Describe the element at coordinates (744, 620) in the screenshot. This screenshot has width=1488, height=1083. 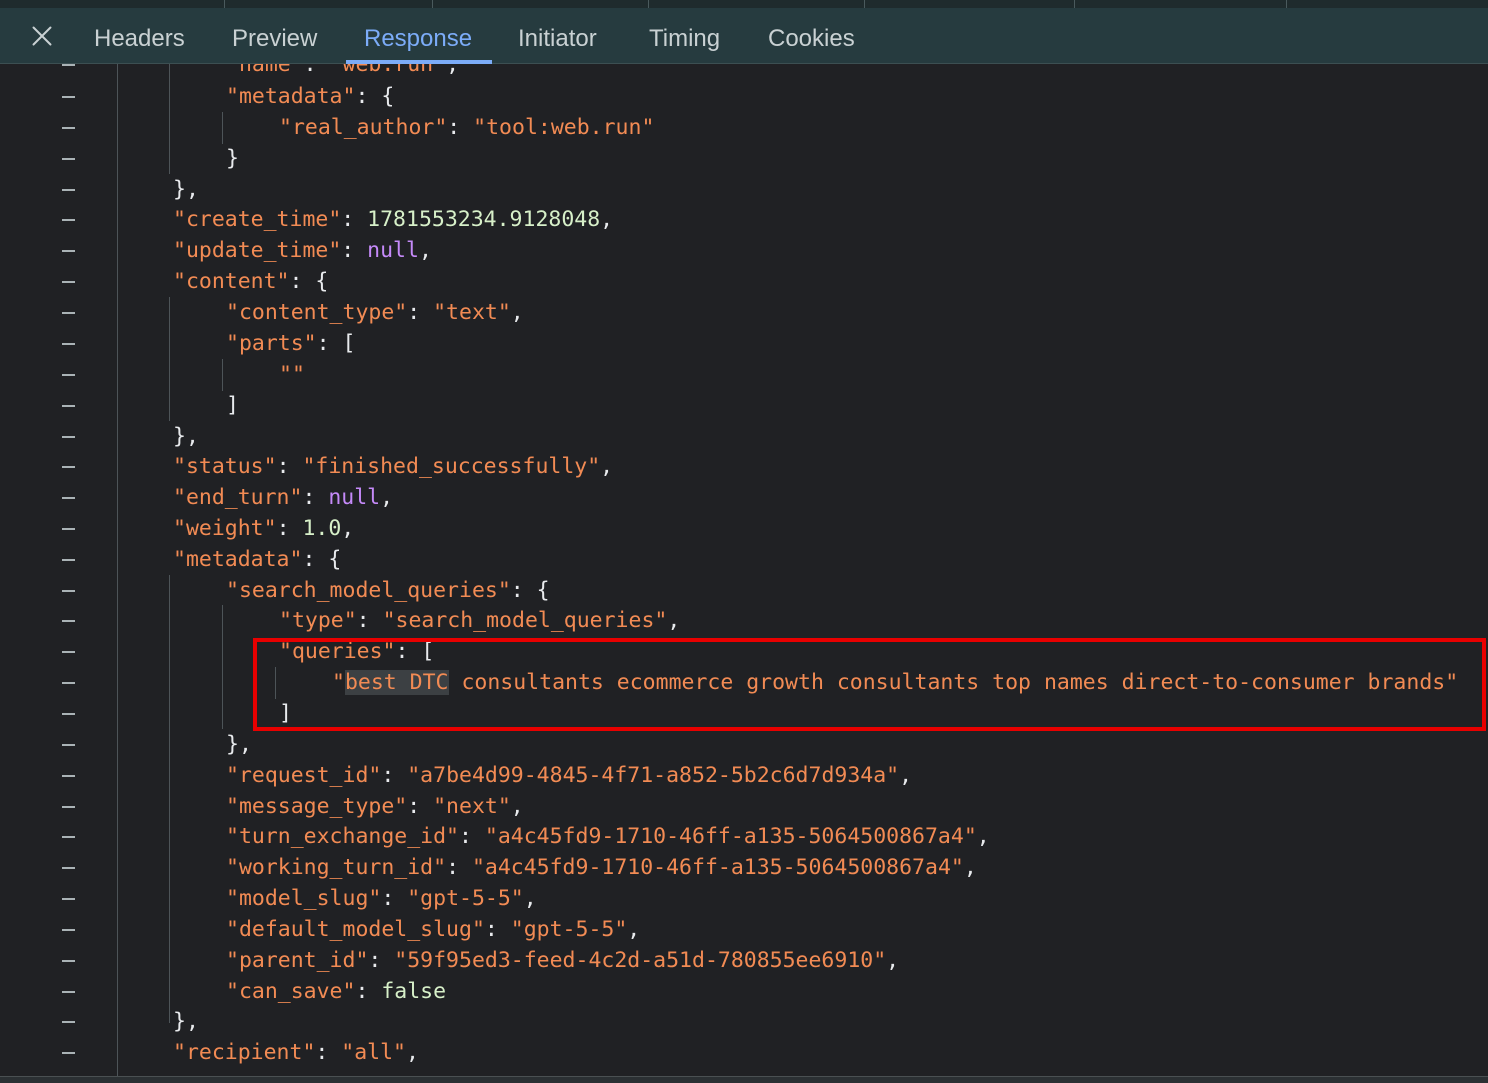
I see `json-line: "type": "search_model_queries",` at that location.